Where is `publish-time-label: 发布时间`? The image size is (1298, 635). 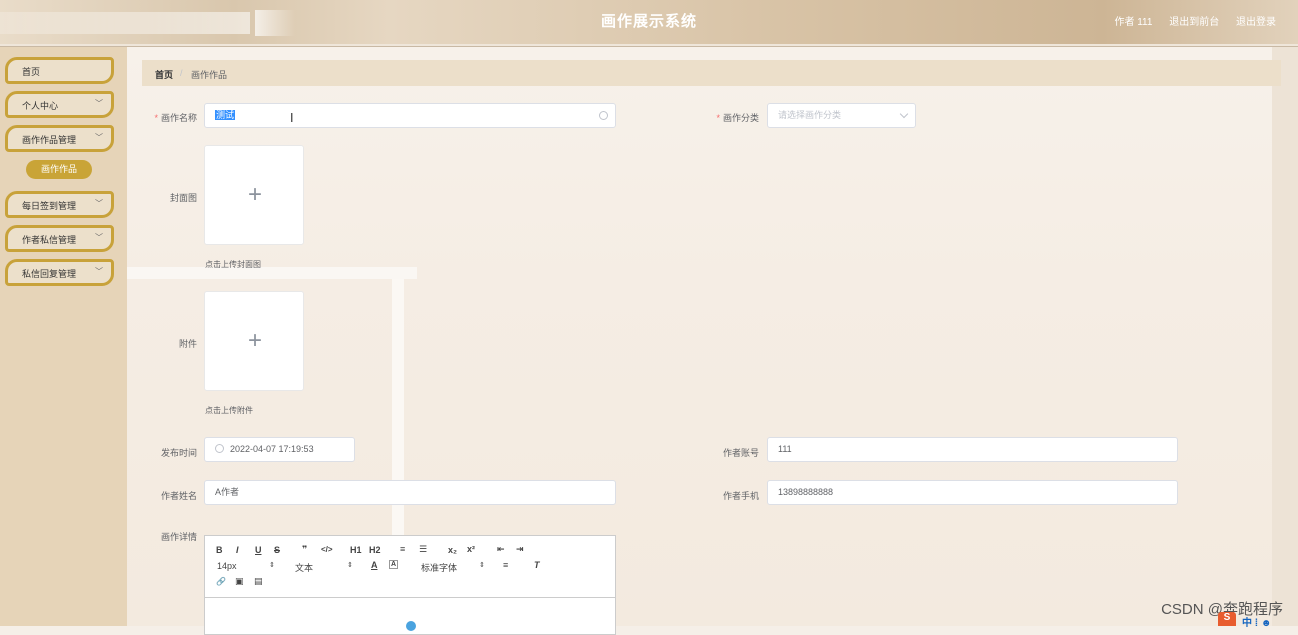
publish-time-label: 发布时间 is located at coordinates (178, 453).